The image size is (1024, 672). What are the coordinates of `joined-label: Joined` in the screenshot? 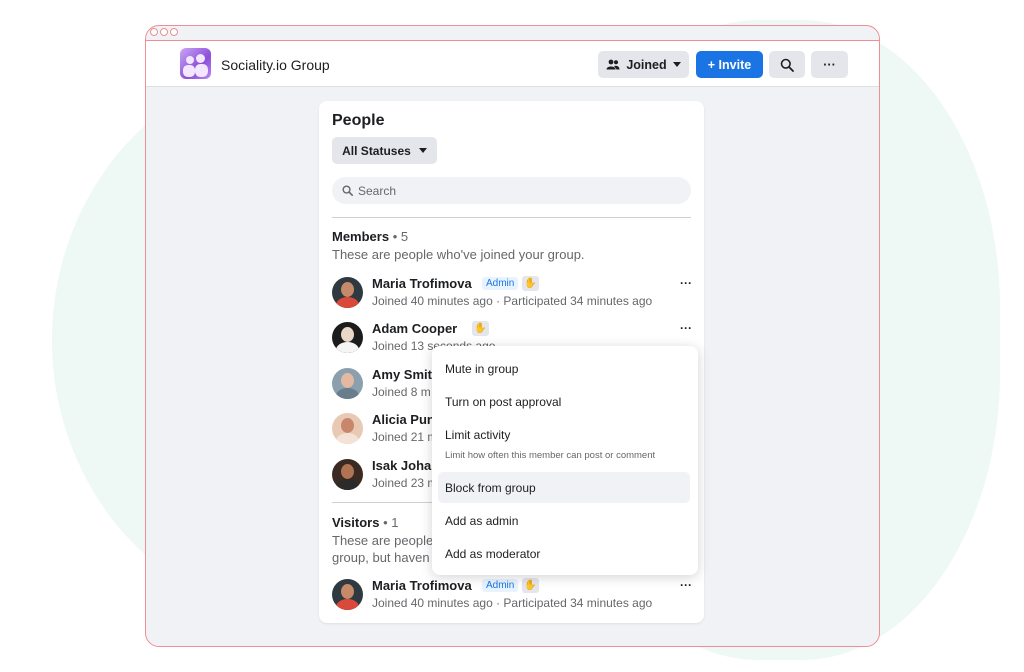 It's located at (646, 64).